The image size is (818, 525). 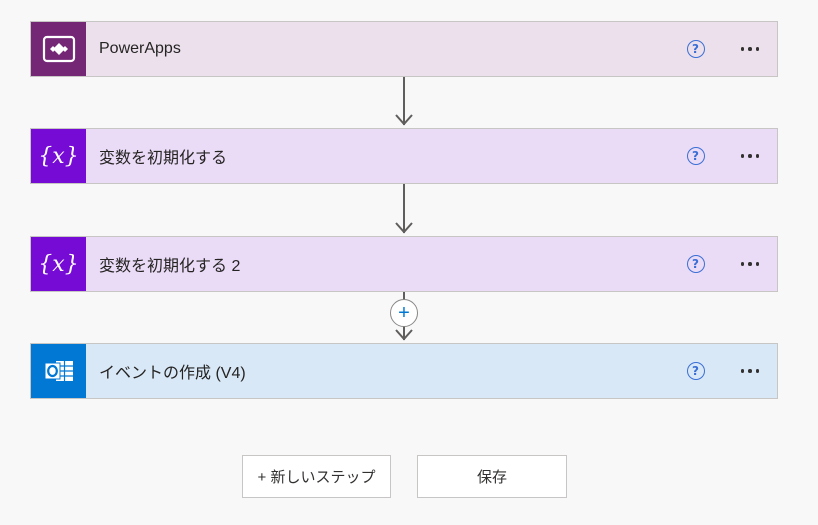 I want to click on step-create-event: イベントの作成 (V4) ?, so click(x=404, y=371).